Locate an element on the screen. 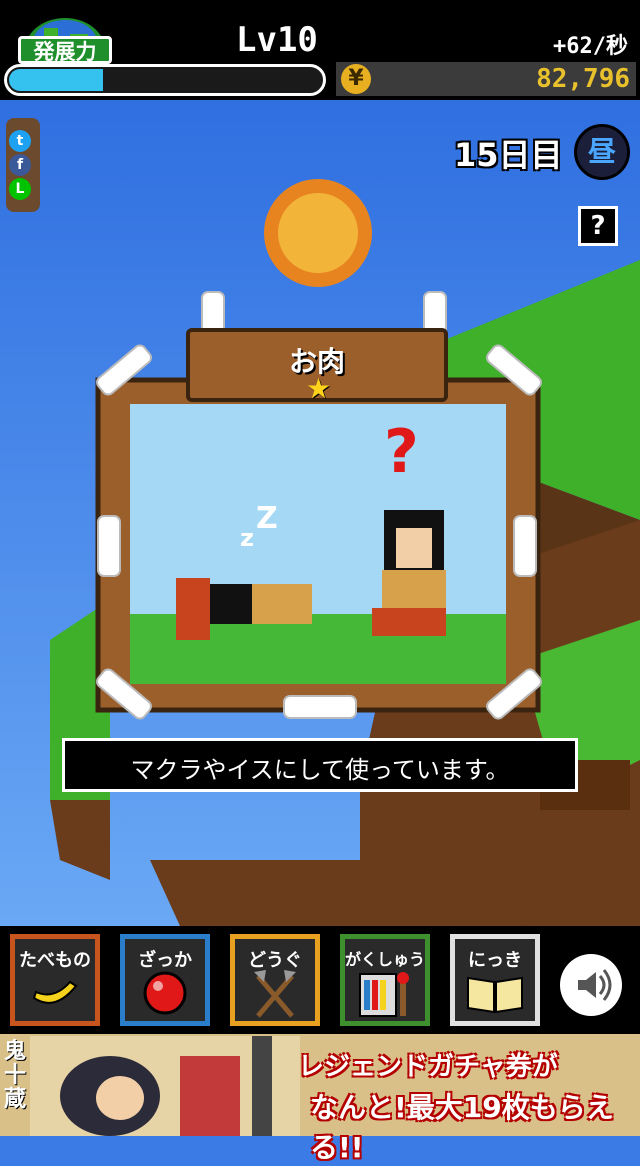  development-progress-fill is located at coordinates (56, 80).